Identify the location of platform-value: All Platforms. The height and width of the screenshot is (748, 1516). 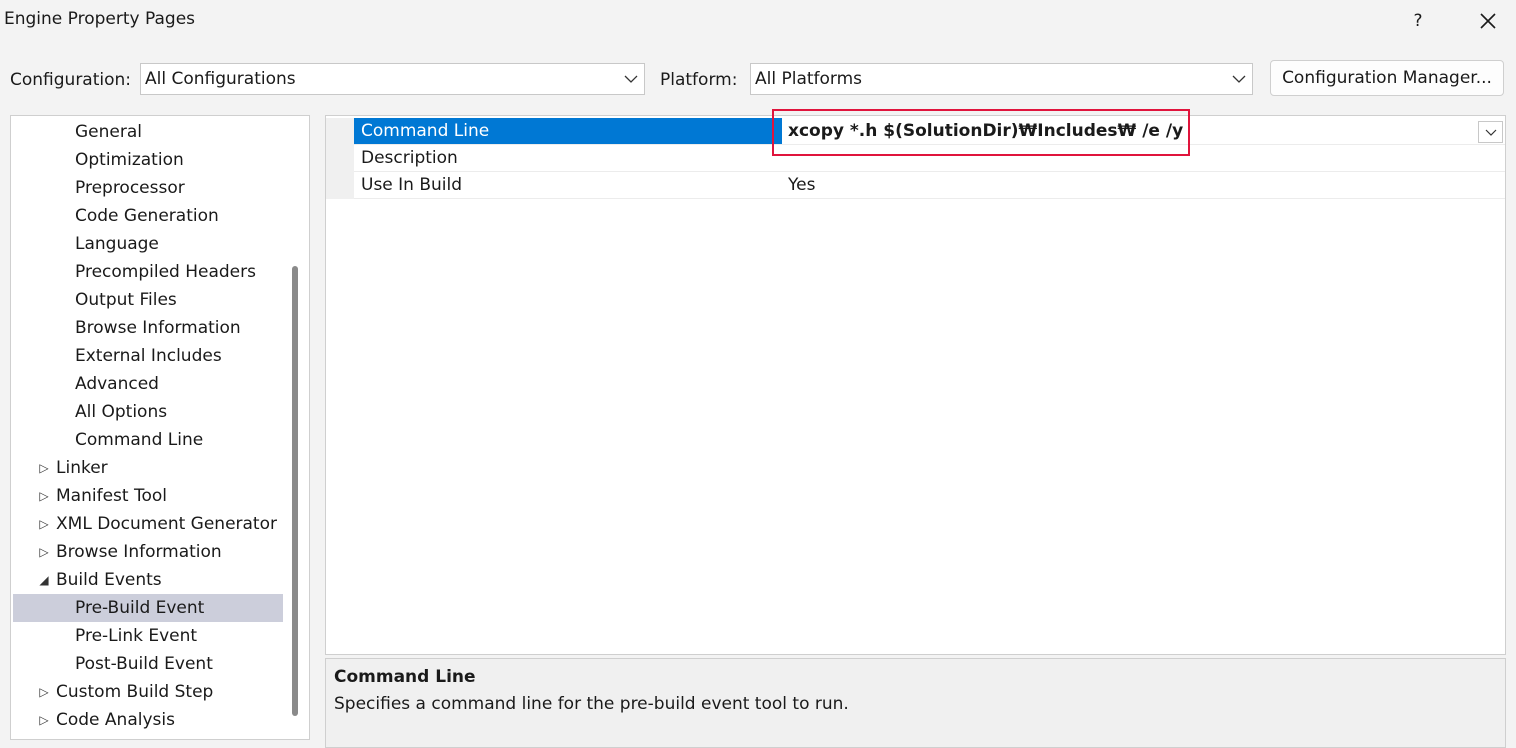
(809, 79).